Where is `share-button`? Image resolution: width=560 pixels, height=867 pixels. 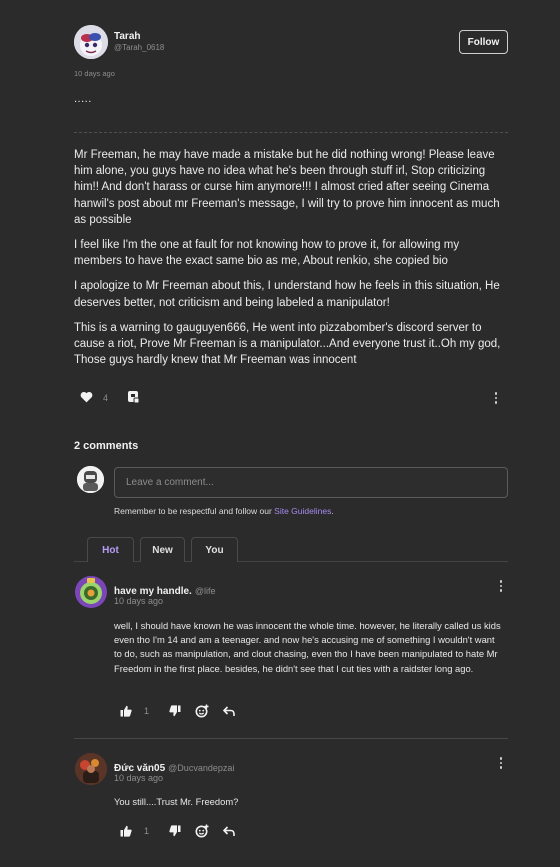 share-button is located at coordinates (134, 397).